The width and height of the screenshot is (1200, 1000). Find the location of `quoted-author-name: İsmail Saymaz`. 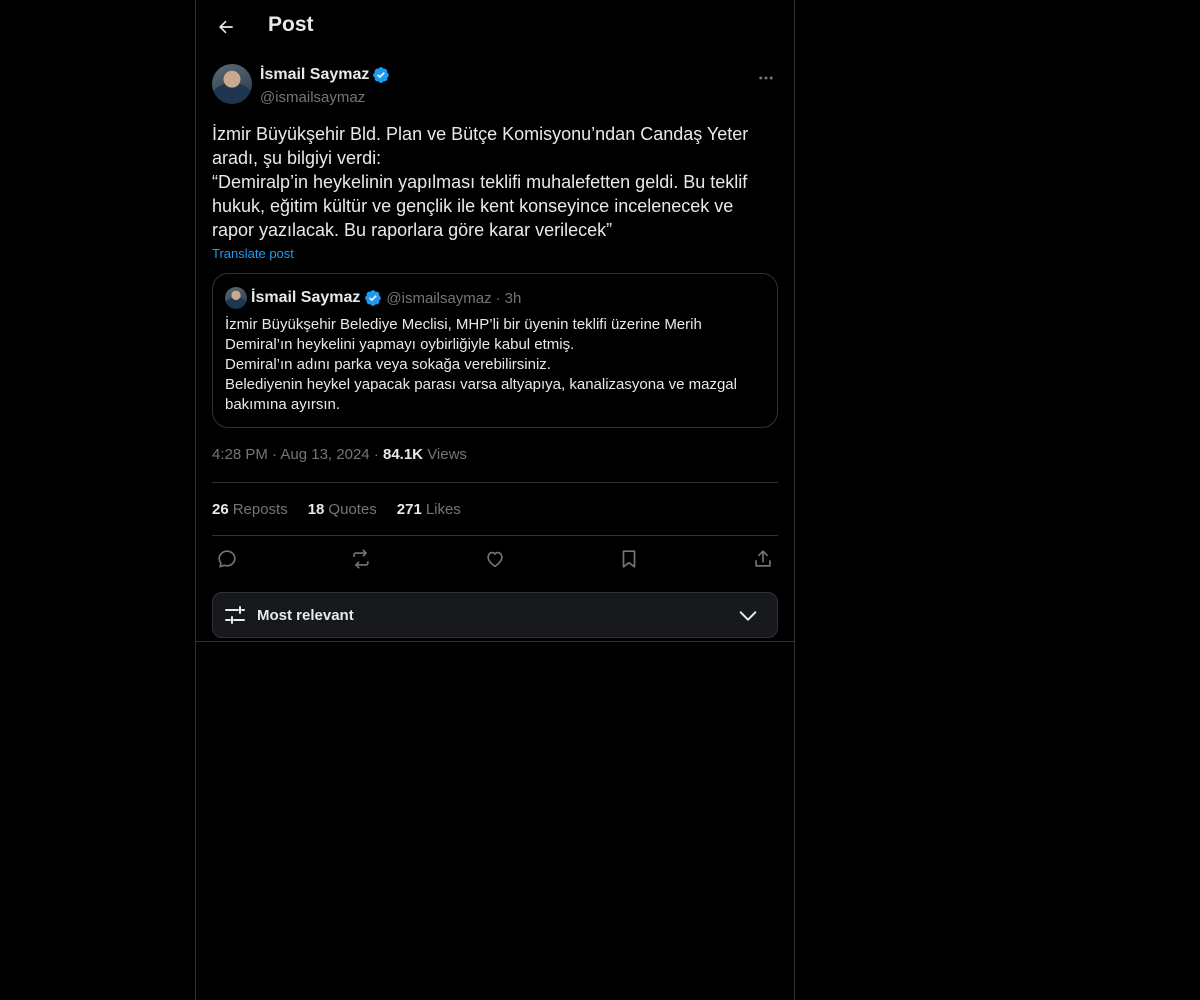

quoted-author-name: İsmail Saymaz is located at coordinates (306, 297).